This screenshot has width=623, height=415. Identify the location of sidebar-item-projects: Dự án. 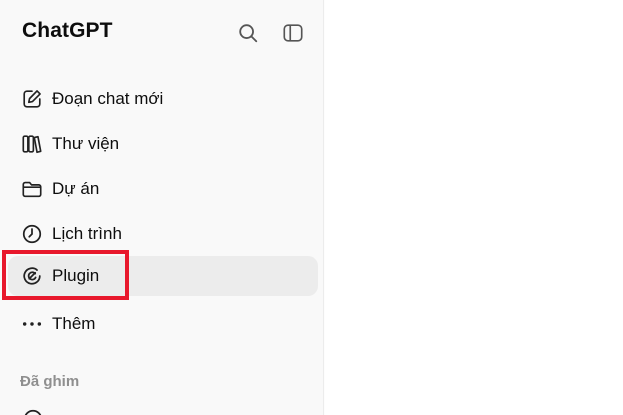
(163, 189).